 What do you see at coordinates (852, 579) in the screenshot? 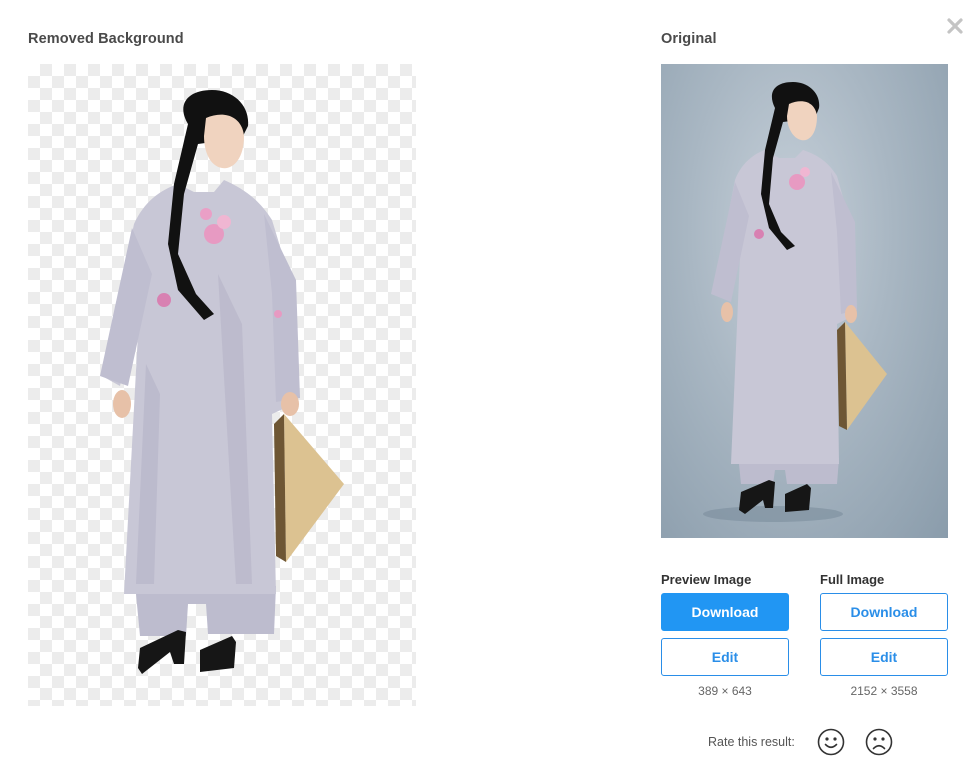
I see `full-image-label: Full Image` at bounding box center [852, 579].